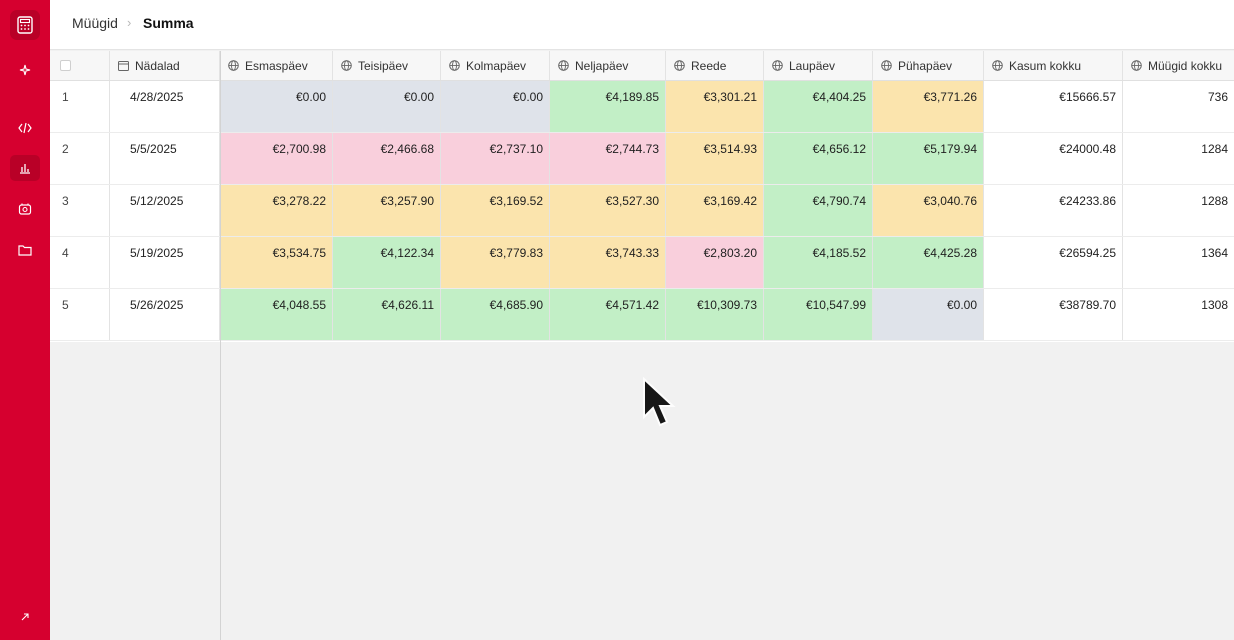  What do you see at coordinates (25, 168) in the screenshot?
I see `bar-chart-icon` at bounding box center [25, 168].